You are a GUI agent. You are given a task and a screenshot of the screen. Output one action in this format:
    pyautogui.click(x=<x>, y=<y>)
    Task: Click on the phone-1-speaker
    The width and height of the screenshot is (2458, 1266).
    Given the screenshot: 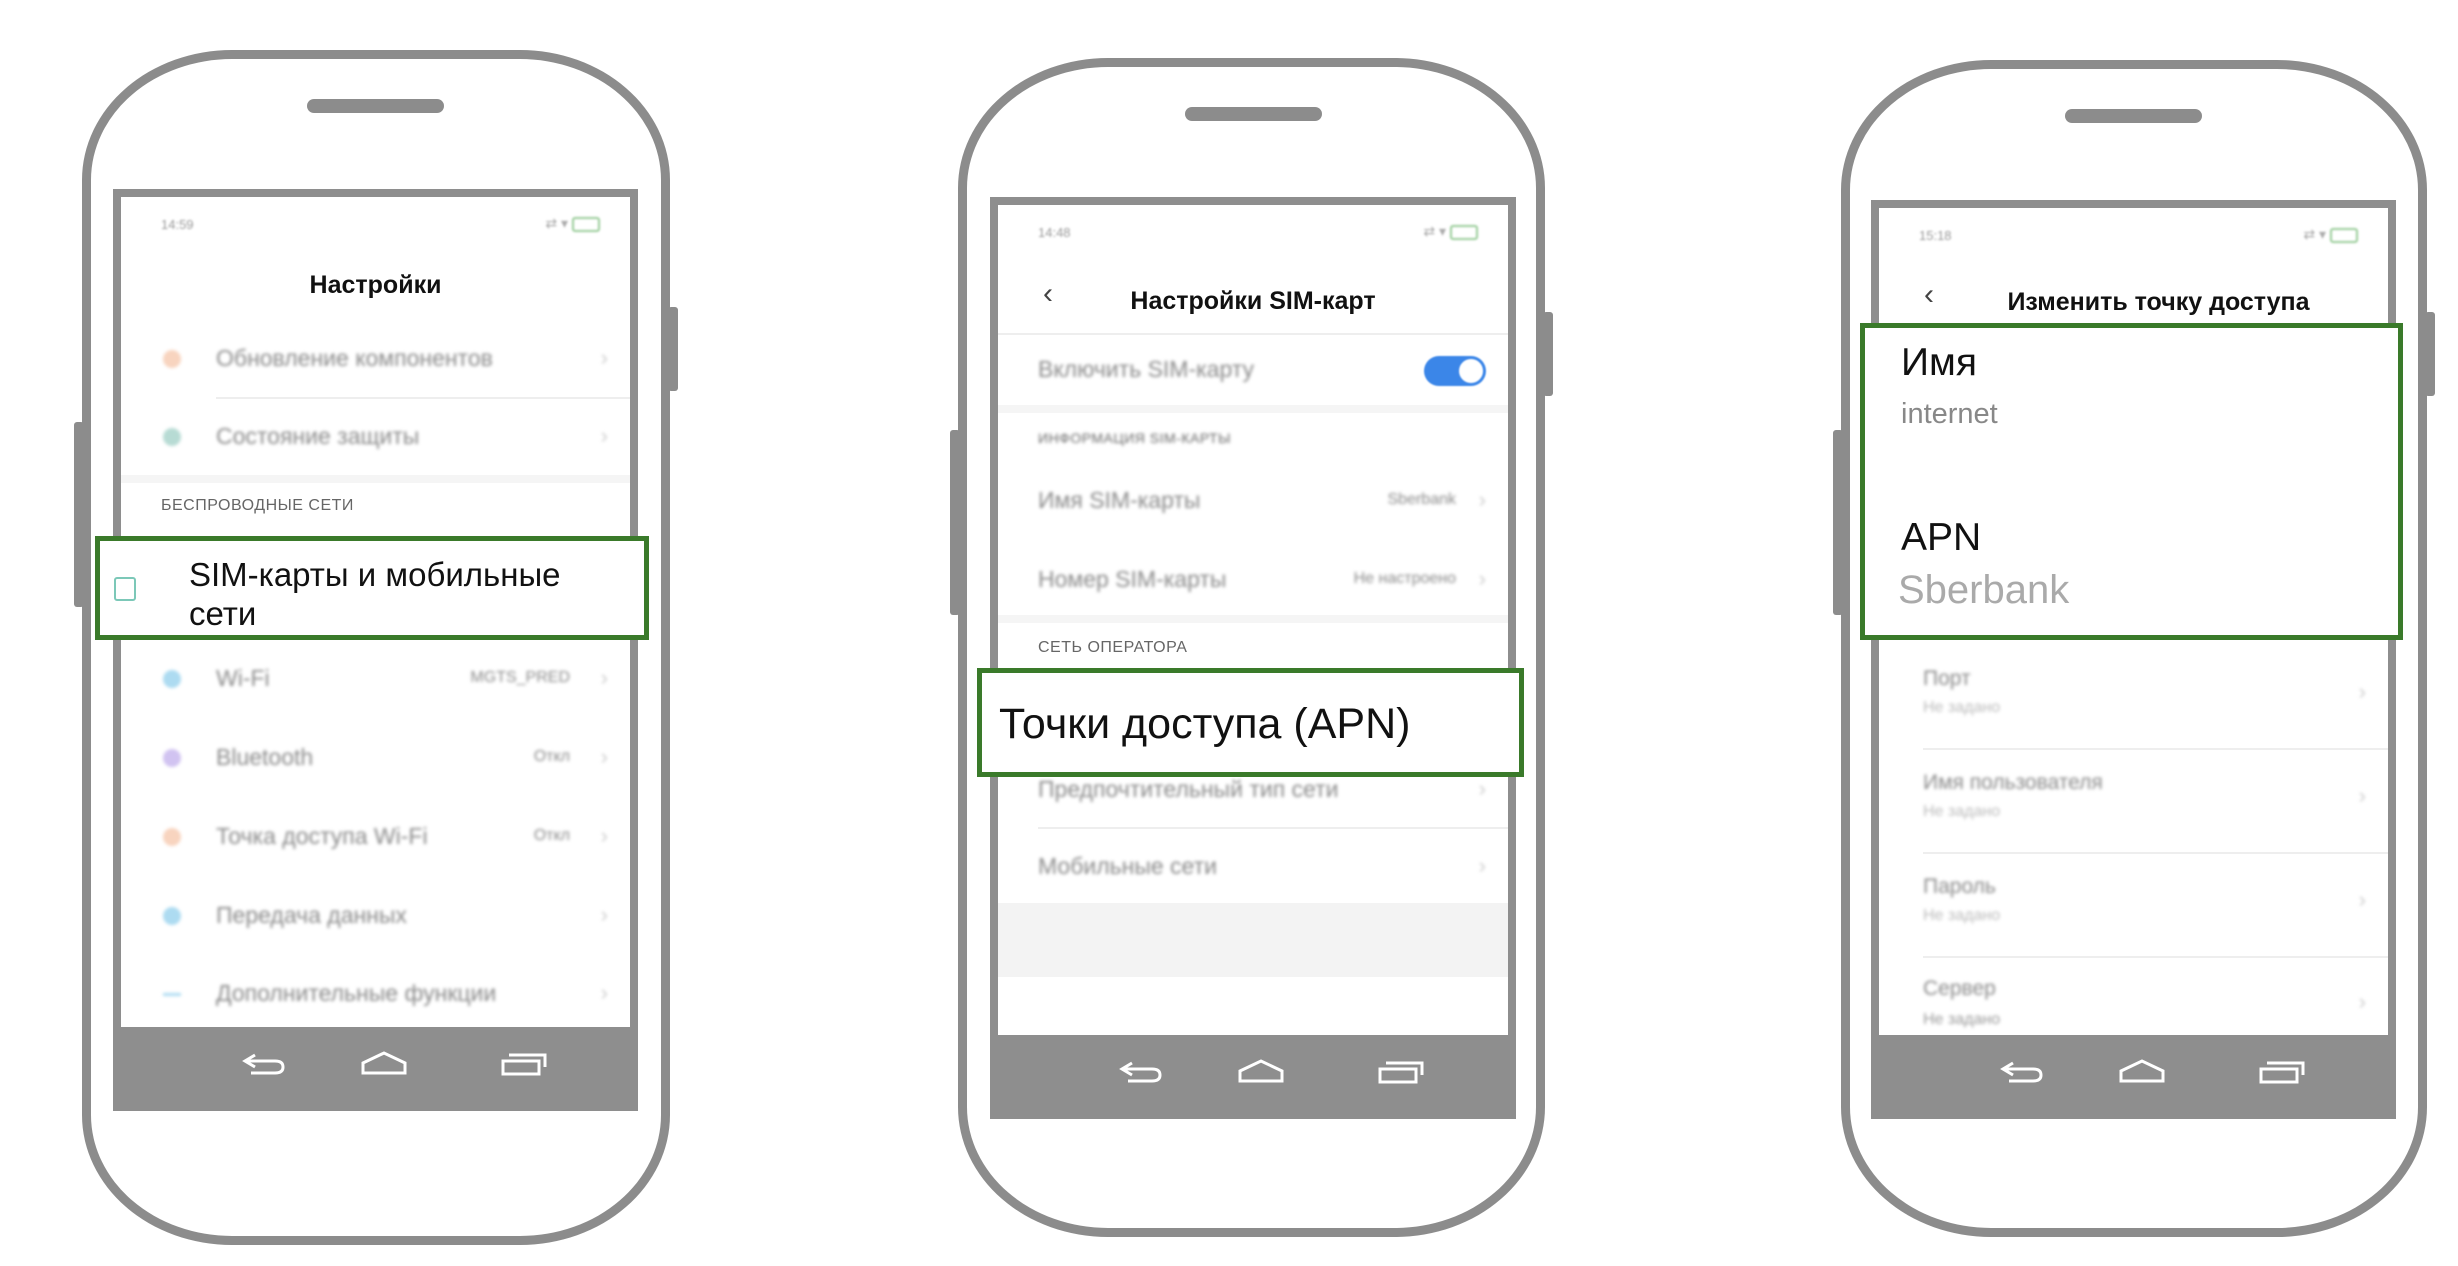 What is the action you would take?
    pyautogui.click(x=375, y=106)
    